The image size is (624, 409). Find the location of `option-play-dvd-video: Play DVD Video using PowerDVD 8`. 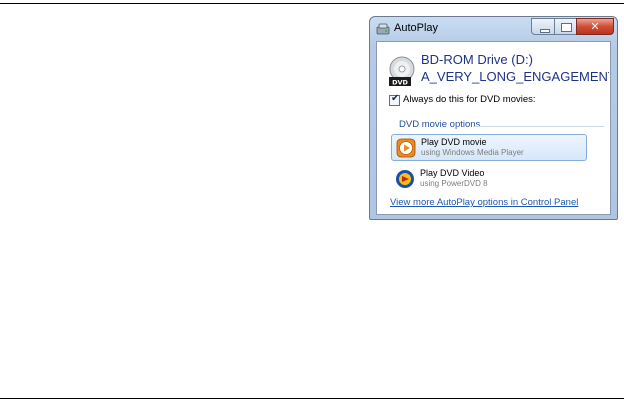

option-play-dvd-video: Play DVD Video using PowerDVD 8 is located at coordinates (489, 179).